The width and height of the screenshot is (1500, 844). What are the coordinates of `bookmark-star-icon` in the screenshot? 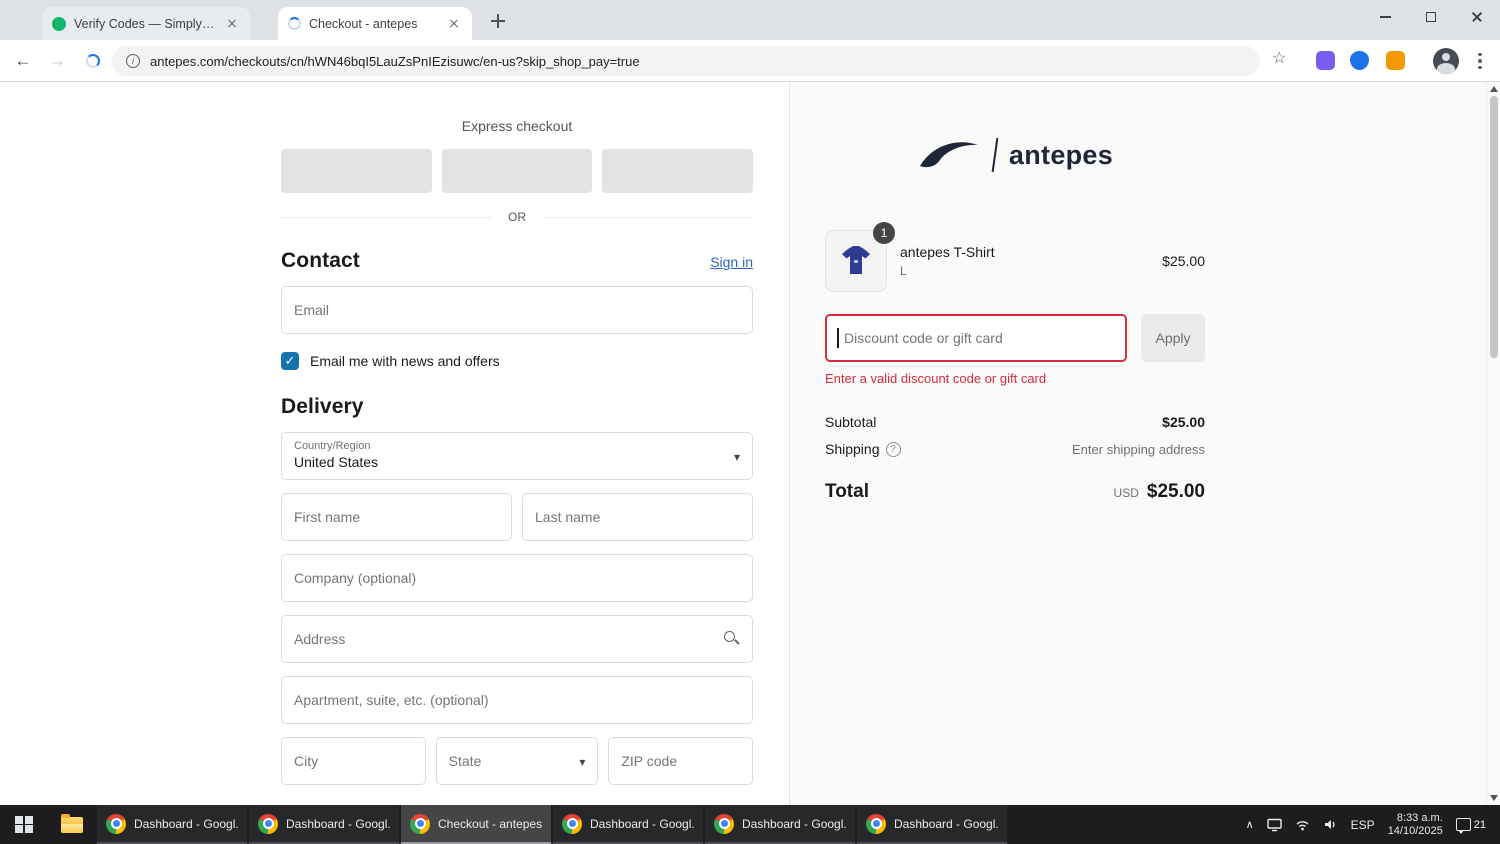 It's located at (1279, 59).